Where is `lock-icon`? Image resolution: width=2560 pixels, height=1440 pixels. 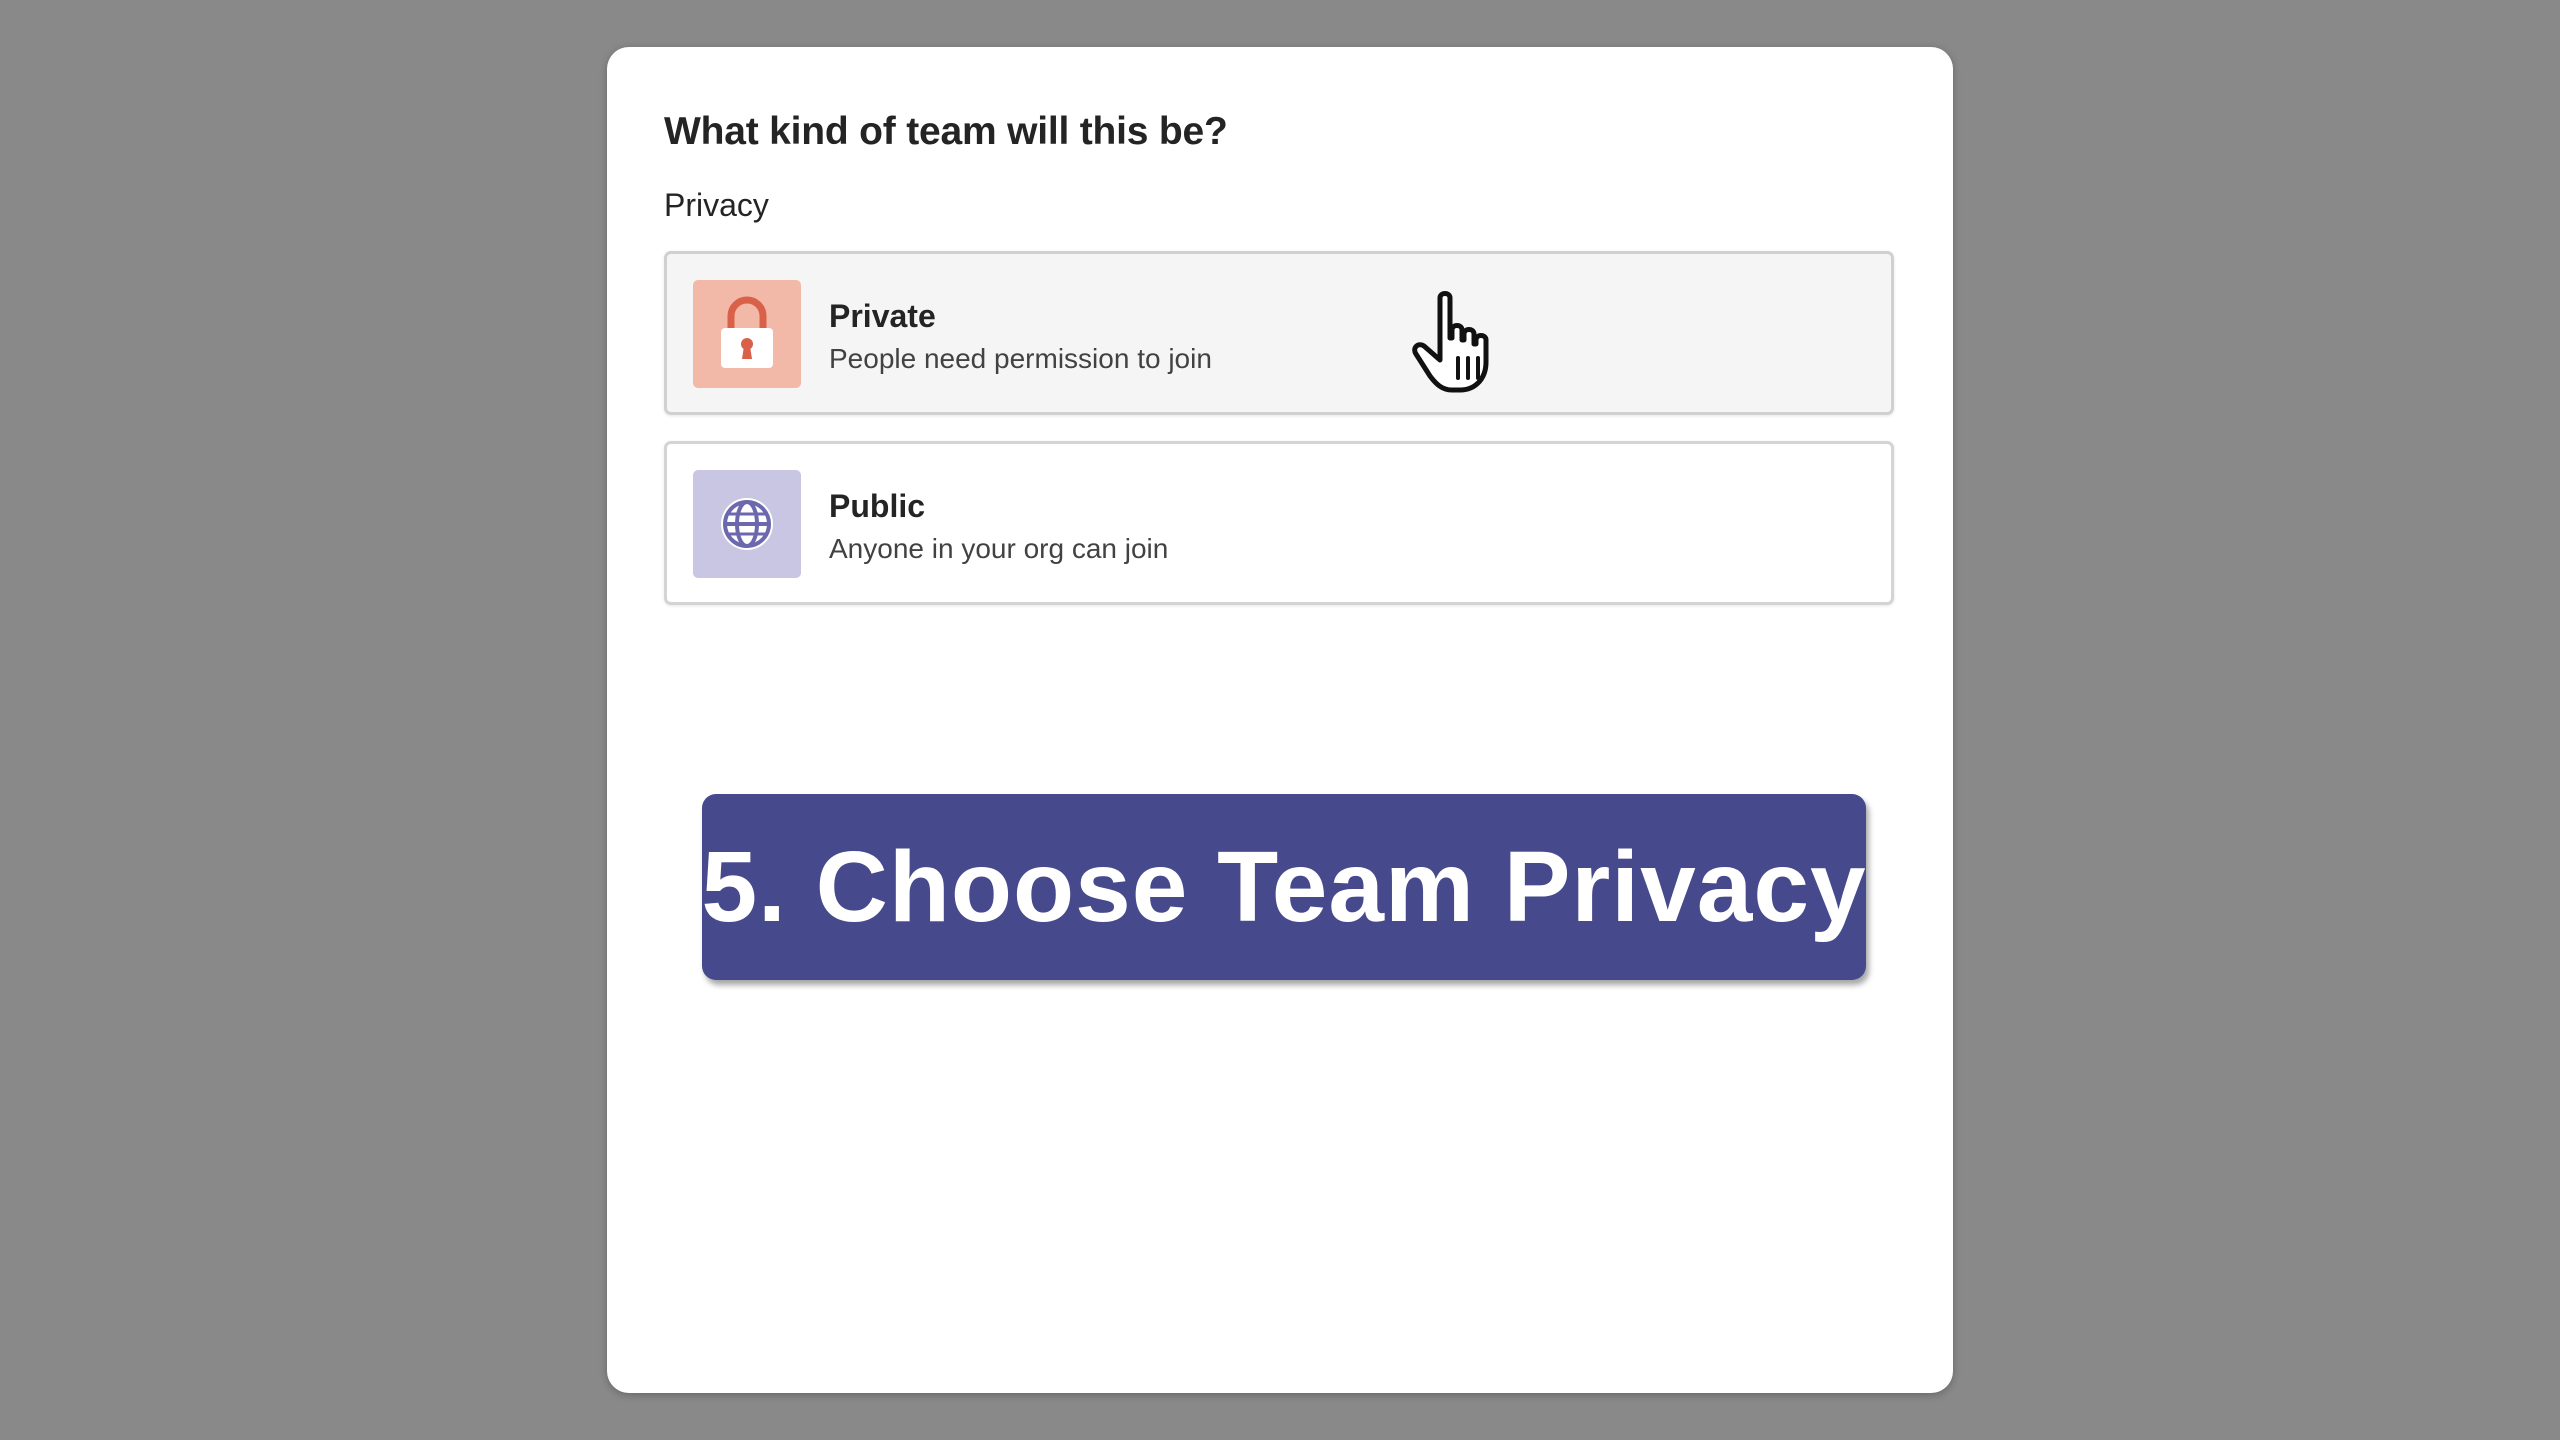
lock-icon is located at coordinates (747, 332).